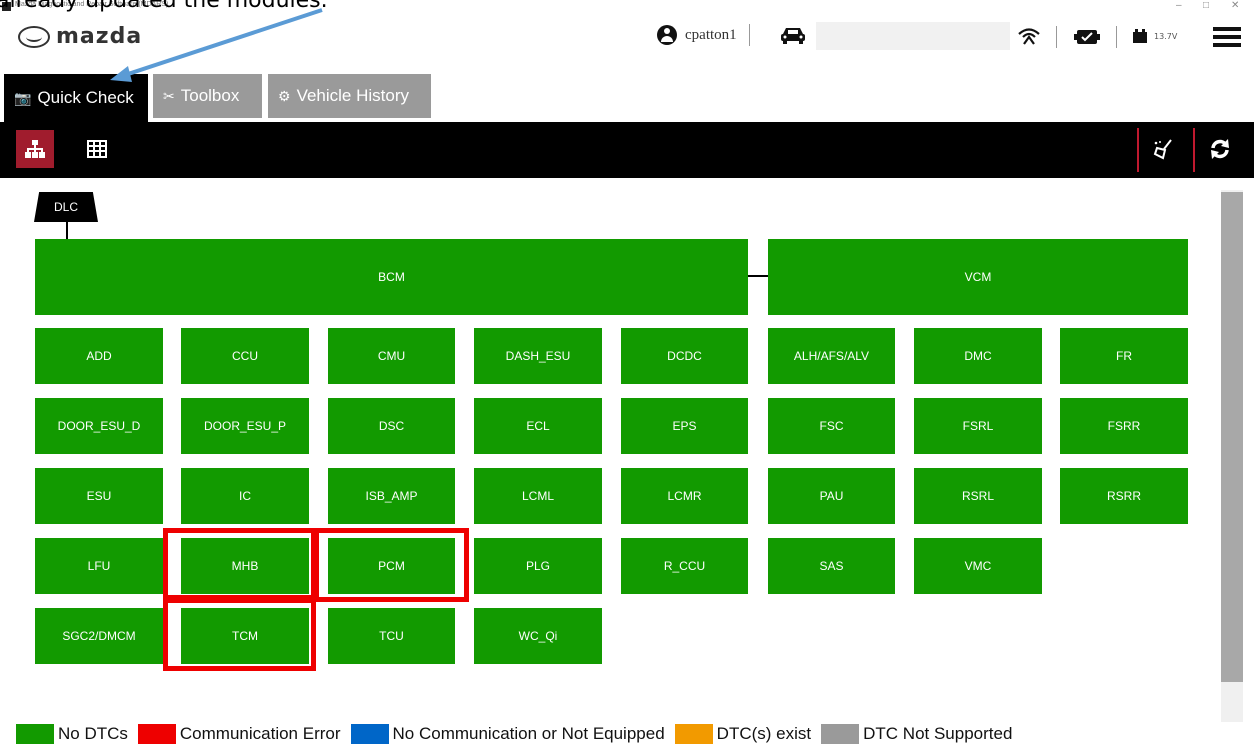 The width and height of the screenshot is (1254, 756). Describe the element at coordinates (693, 734) in the screenshot. I see `legend-swatch-orange` at that location.